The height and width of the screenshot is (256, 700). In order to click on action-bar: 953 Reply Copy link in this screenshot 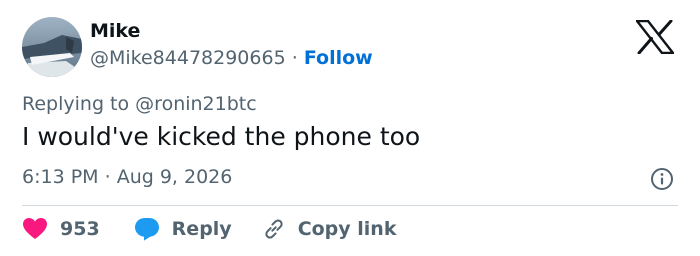, I will do `click(209, 229)`.